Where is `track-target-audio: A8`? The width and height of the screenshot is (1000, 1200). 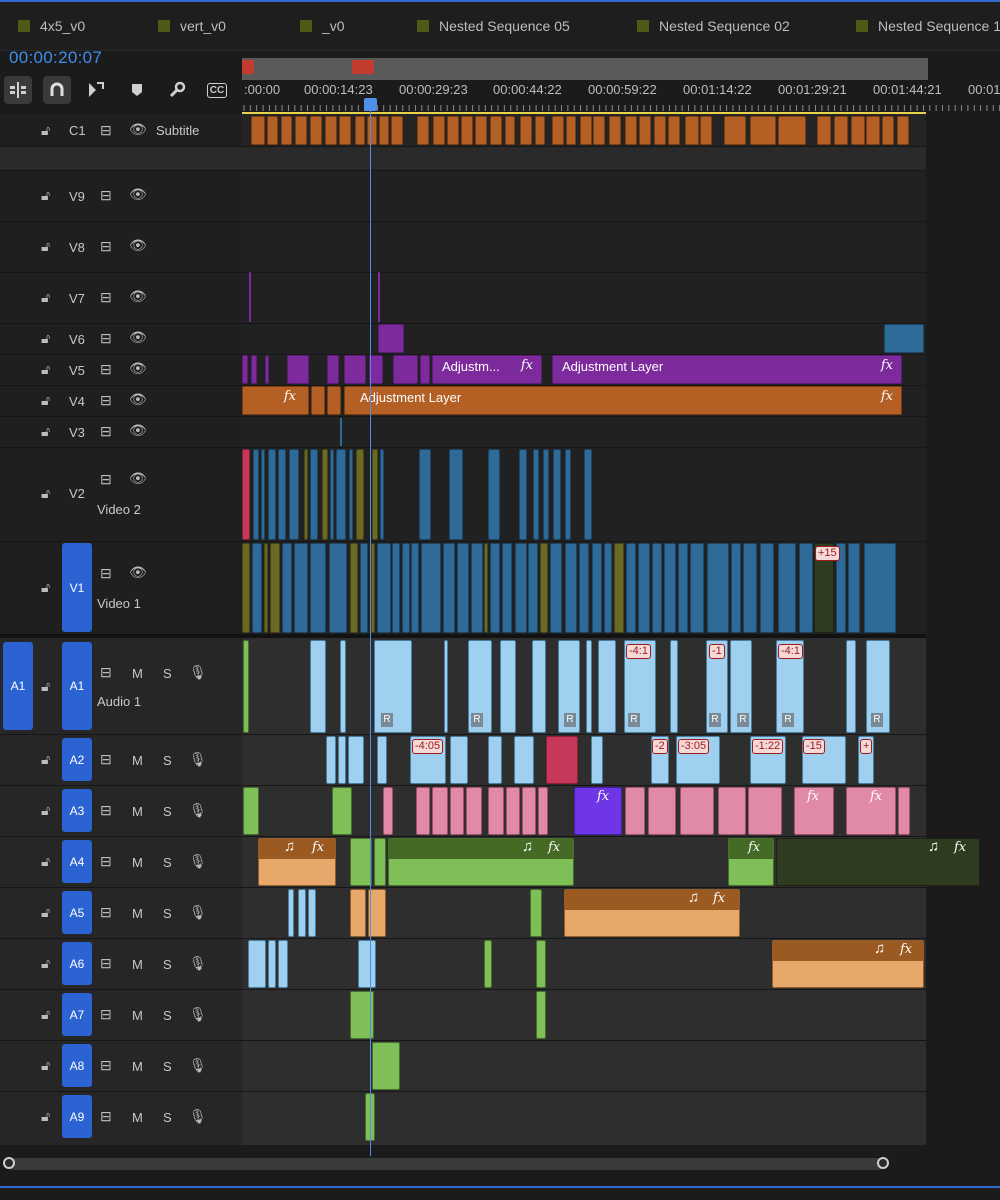
track-target-audio: A8 is located at coordinates (77, 1065).